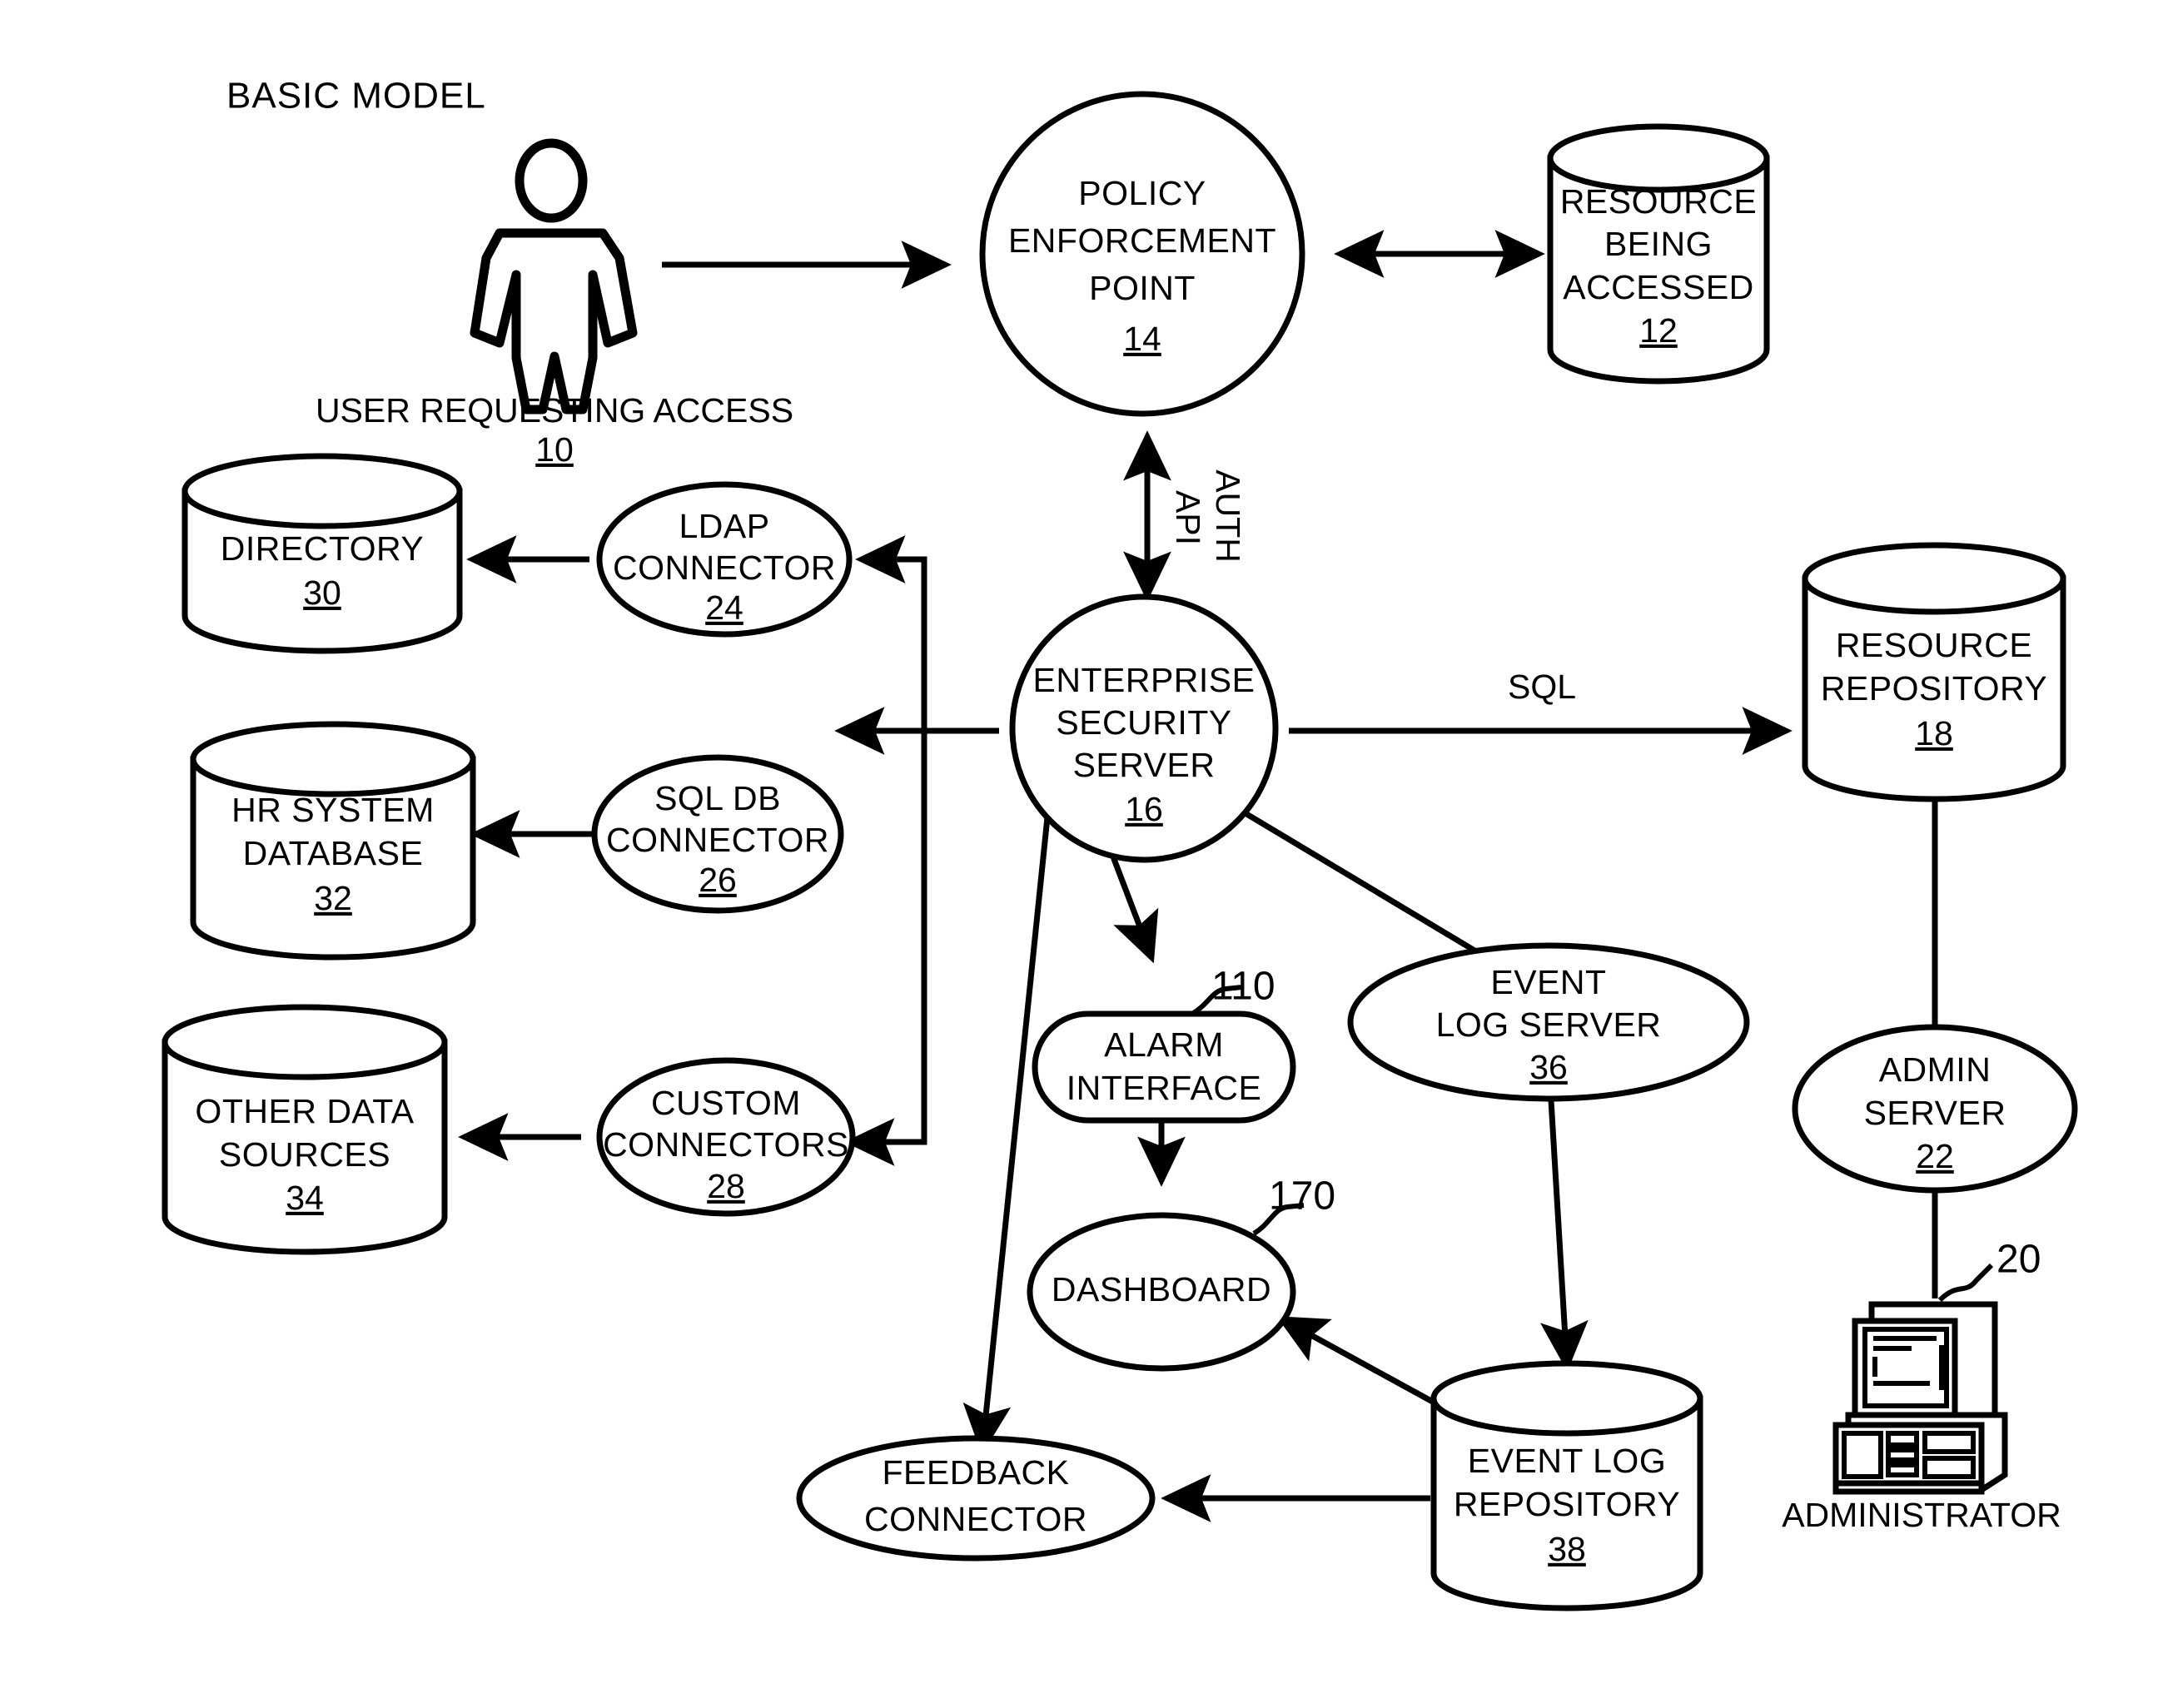 This screenshot has width=2168, height=1708. I want to click on auth-api-line2: API, so click(1188, 517).